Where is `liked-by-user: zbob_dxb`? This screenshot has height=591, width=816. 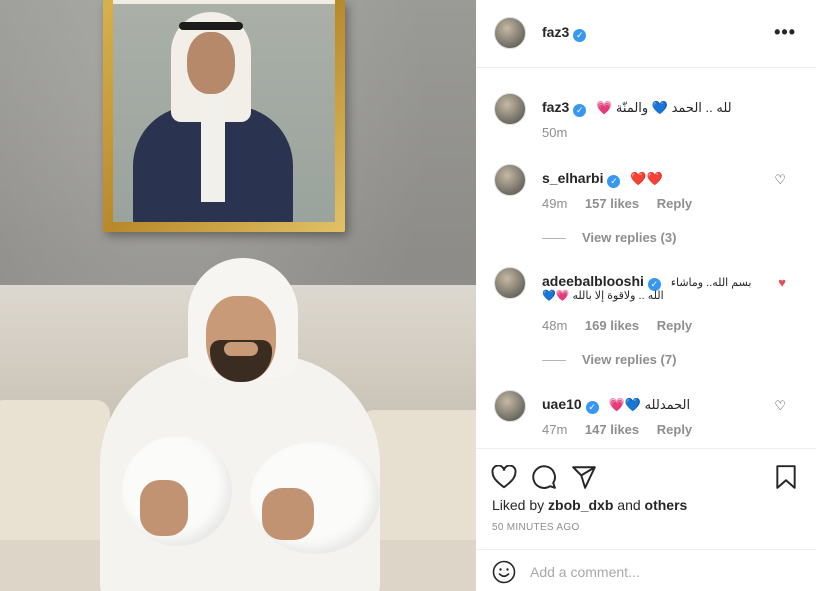
liked-by-user: zbob_dxb is located at coordinates (580, 505).